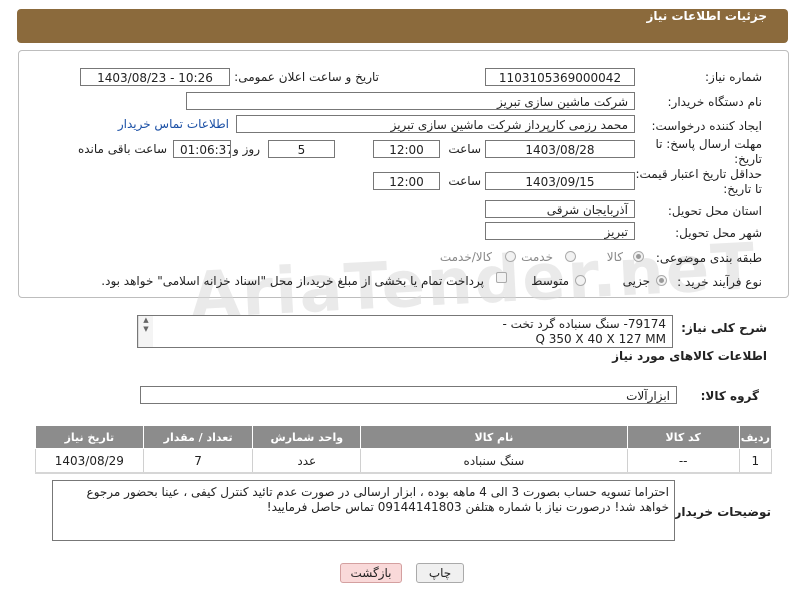 The image size is (789, 598). Describe the element at coordinates (440, 573) in the screenshot. I see `print-button: چاپ` at that location.